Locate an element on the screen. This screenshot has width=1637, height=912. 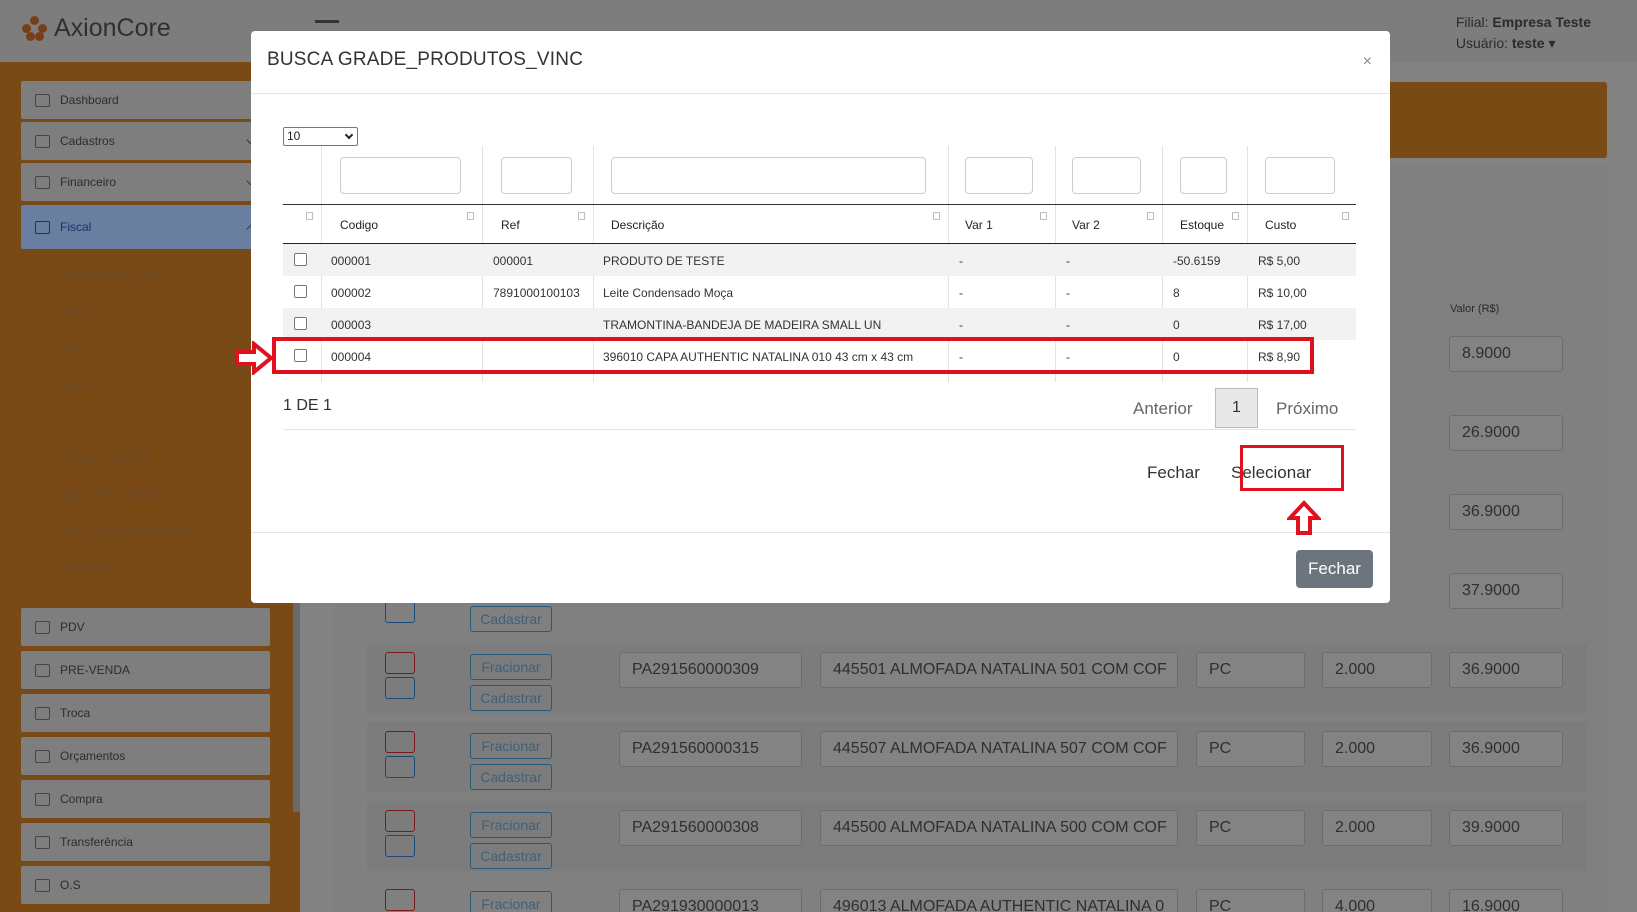
quantidade-input: 4.000 is located at coordinates (1377, 900).